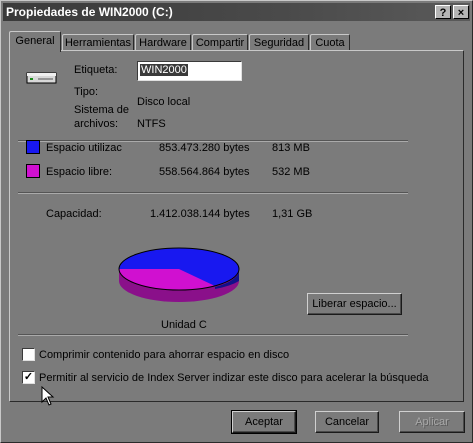 This screenshot has height=443, width=473. Describe the element at coordinates (291, 172) in the screenshot. I see `free-space-size: 532 MB` at that location.